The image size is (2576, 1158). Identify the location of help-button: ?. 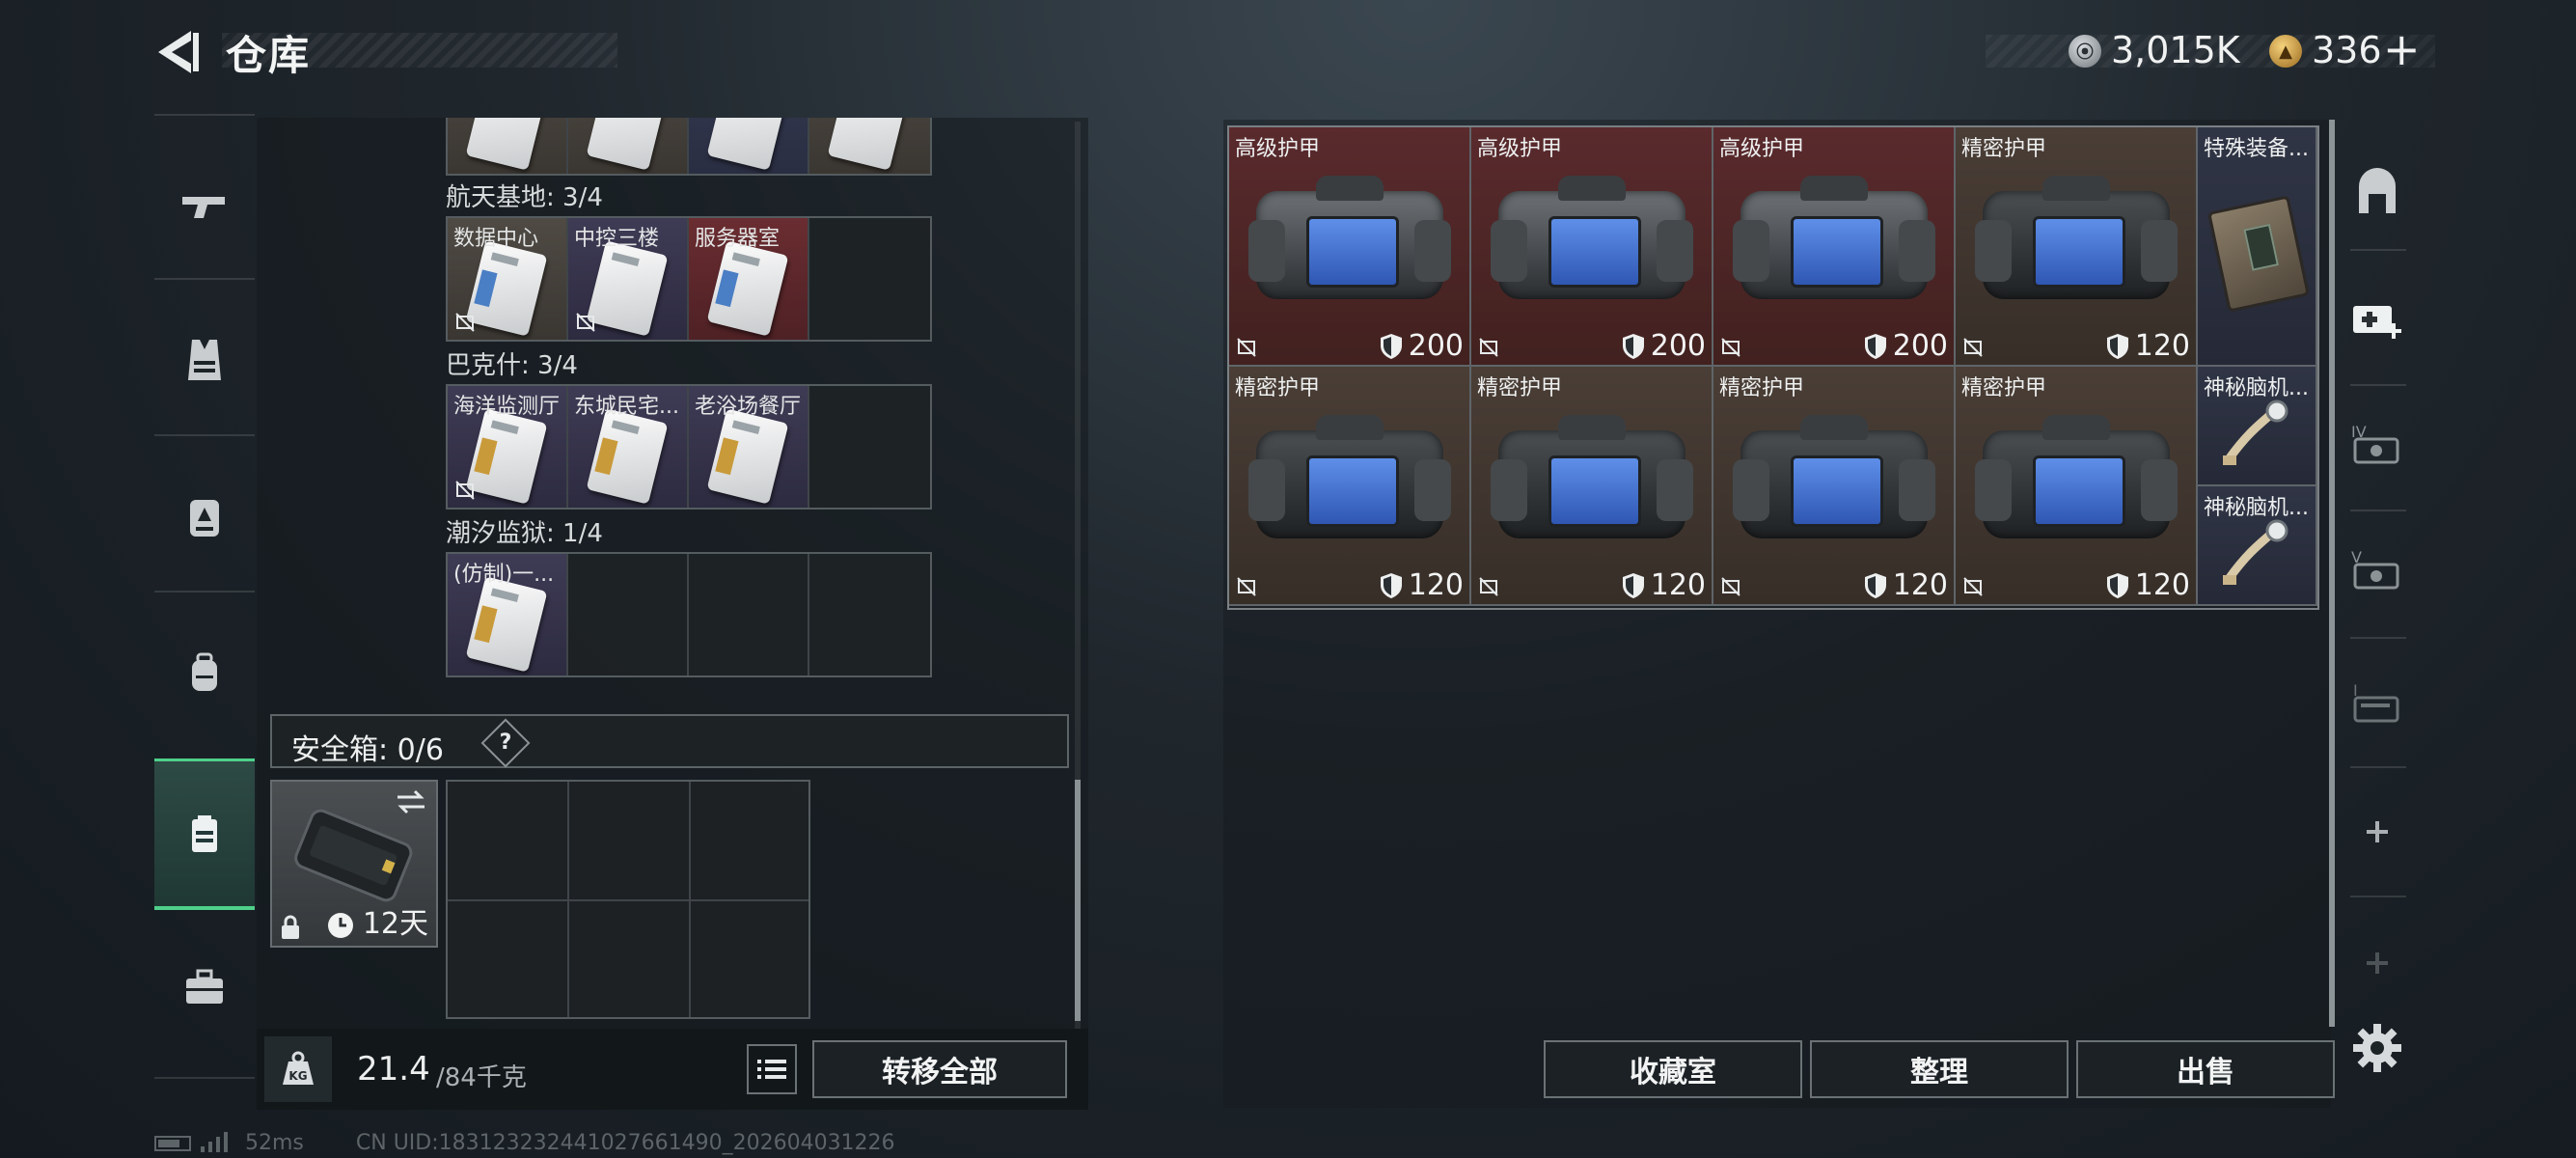
(506, 743).